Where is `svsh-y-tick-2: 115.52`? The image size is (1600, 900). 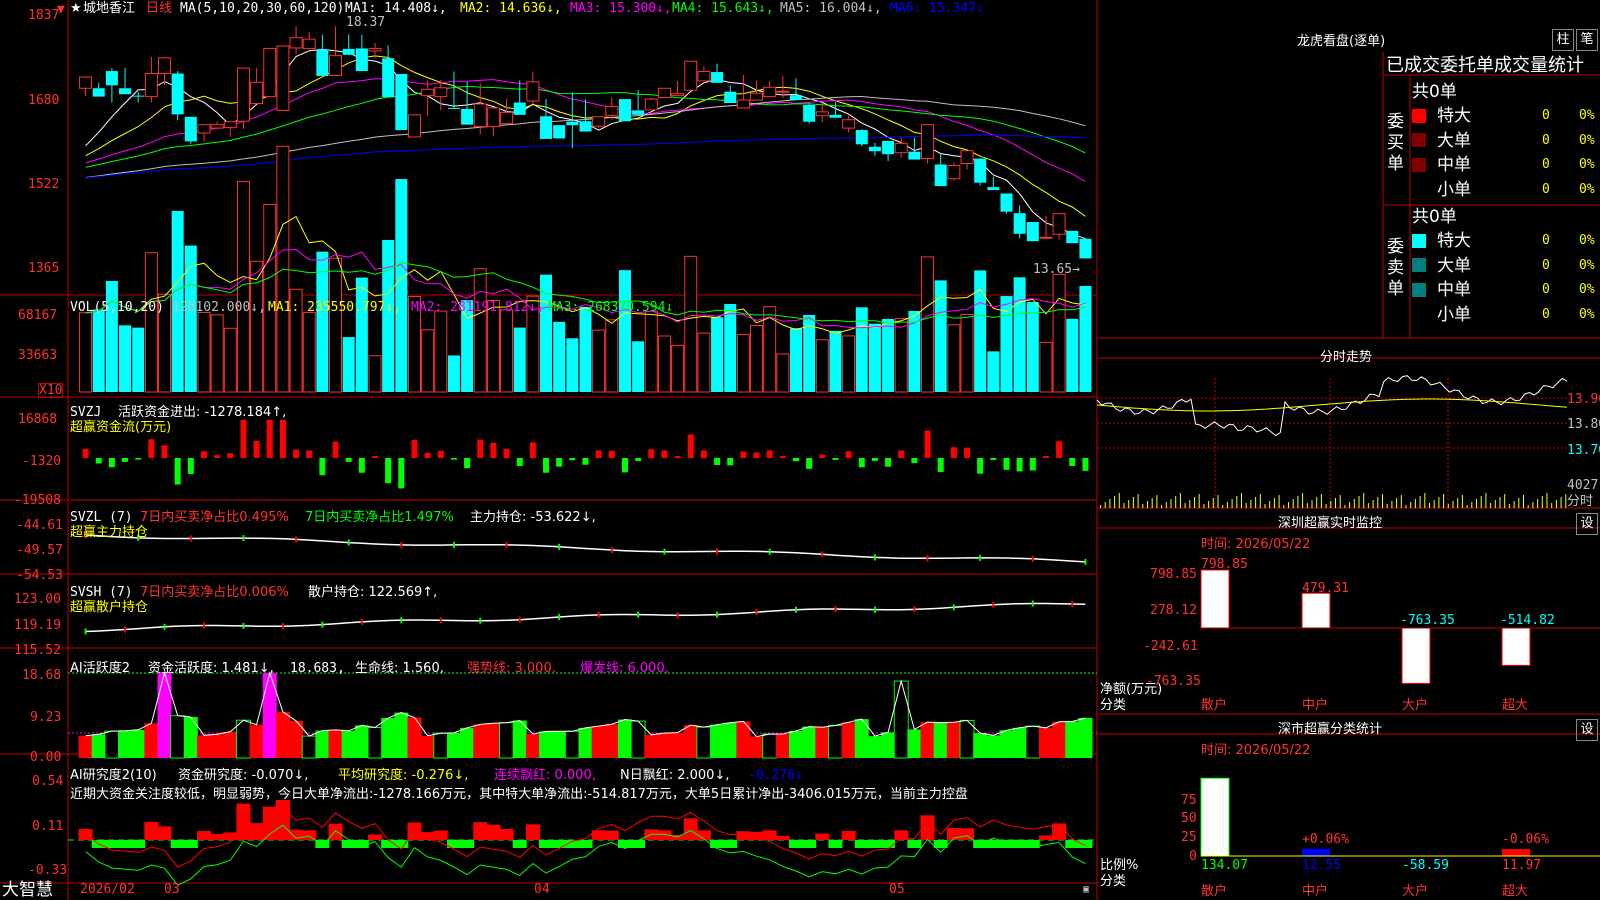 svsh-y-tick-2: 115.52 is located at coordinates (37, 650).